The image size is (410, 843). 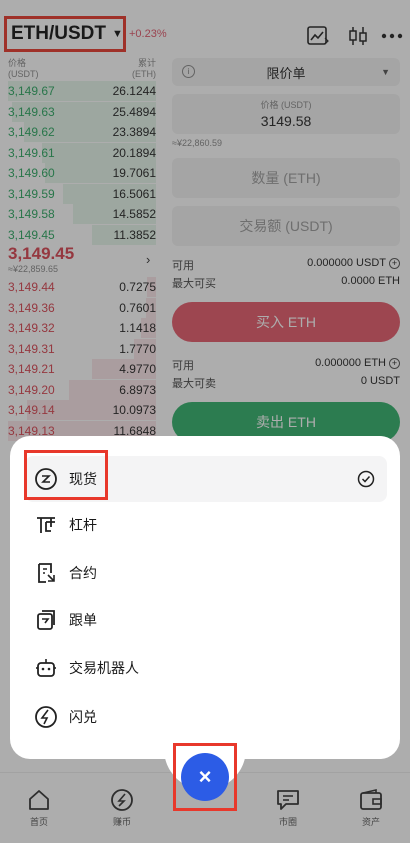 What do you see at coordinates (46, 668) in the screenshot?
I see `bot-icon` at bounding box center [46, 668].